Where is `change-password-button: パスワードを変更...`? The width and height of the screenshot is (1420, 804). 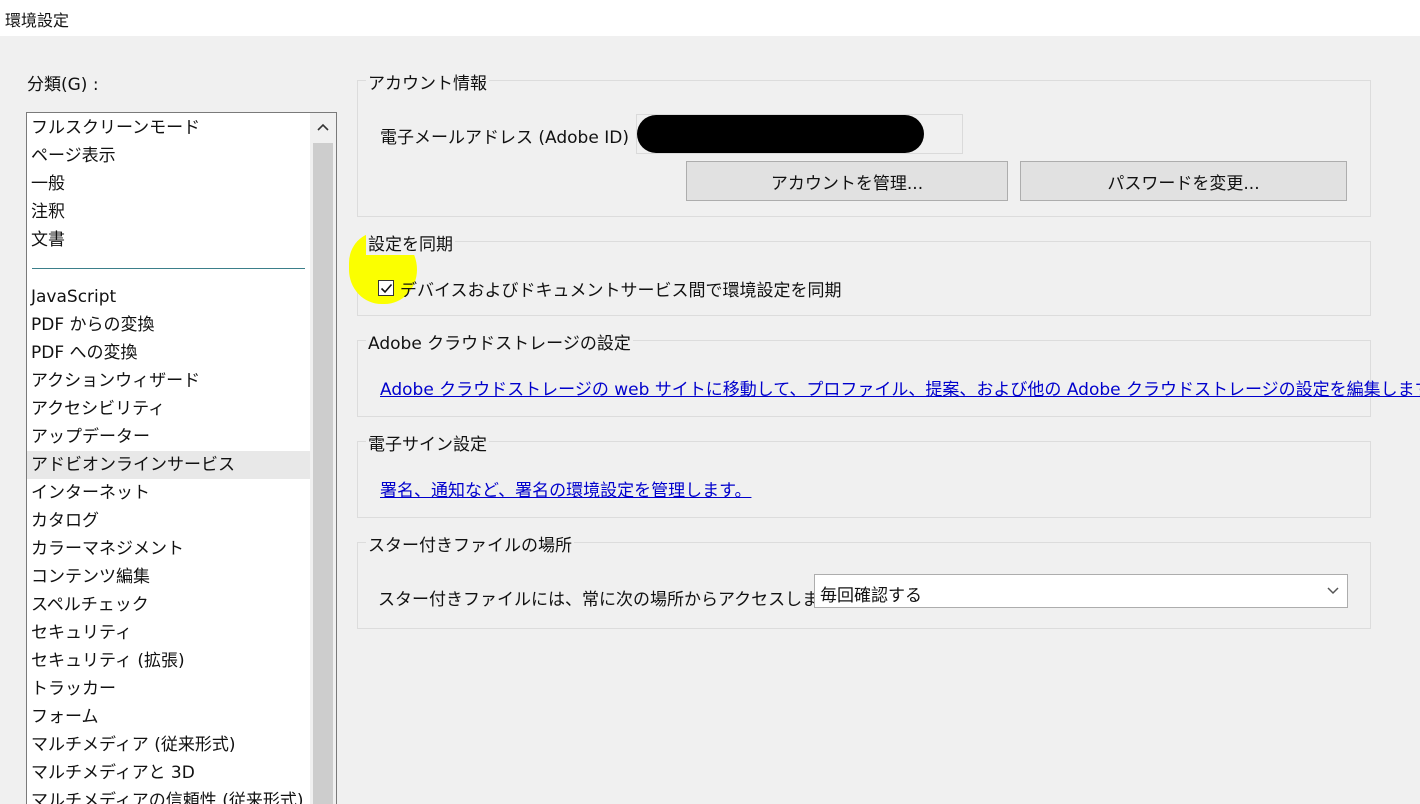 change-password-button: パスワードを変更... is located at coordinates (1183, 181).